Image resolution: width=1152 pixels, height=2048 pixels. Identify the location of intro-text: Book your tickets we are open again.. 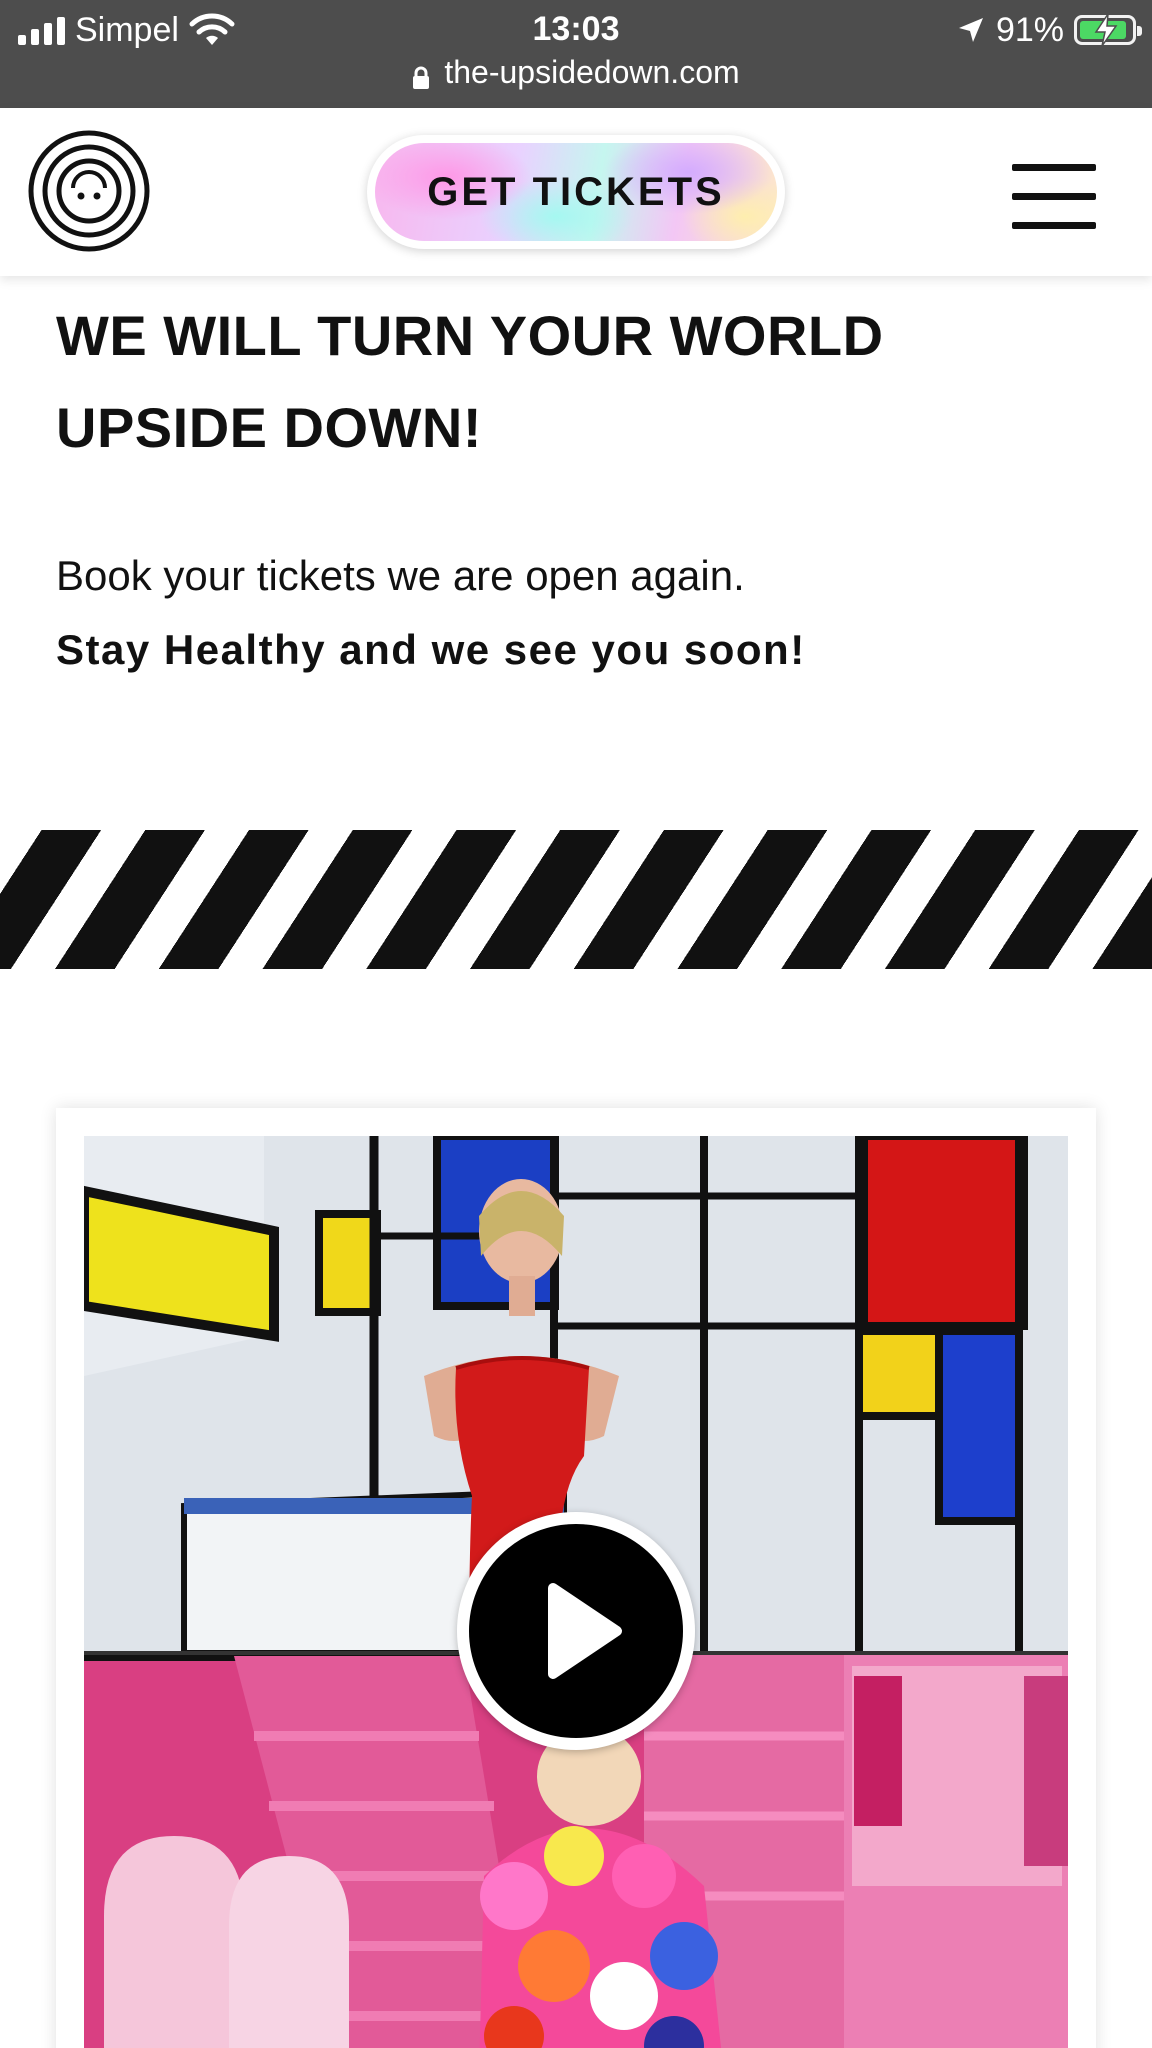
(400, 575).